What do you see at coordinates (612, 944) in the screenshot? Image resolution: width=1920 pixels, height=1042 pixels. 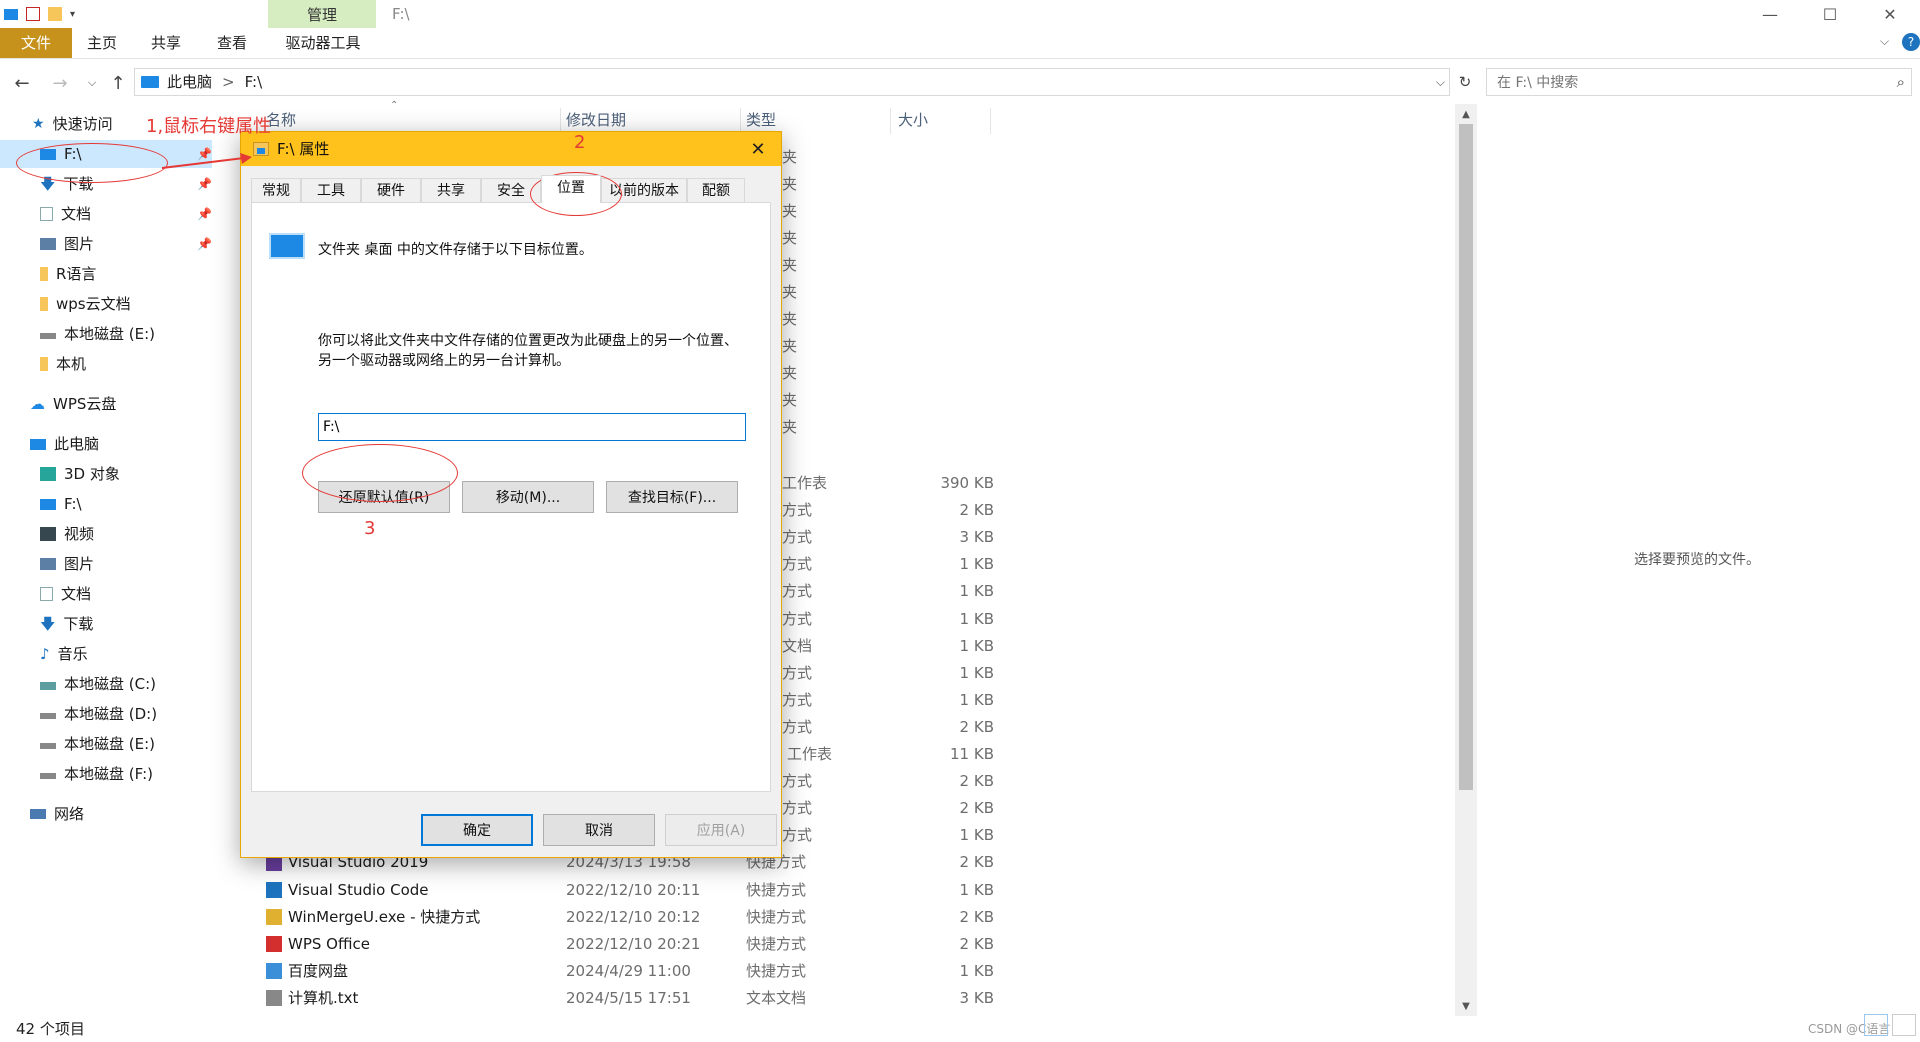 I see `table-row: WPS Office 2022/12/10 20:21 快捷方式 2 KB` at bounding box center [612, 944].